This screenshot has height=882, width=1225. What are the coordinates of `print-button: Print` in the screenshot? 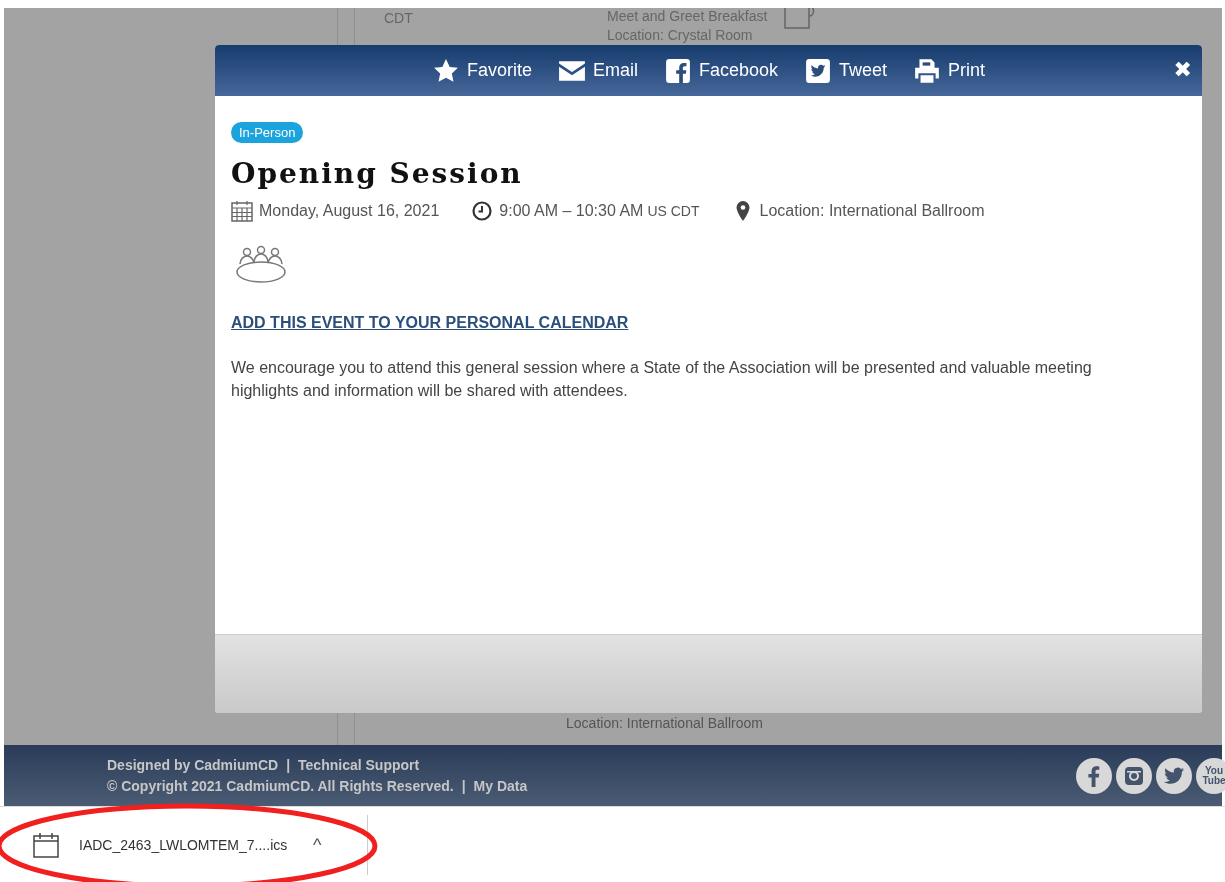 It's located at (949, 70).